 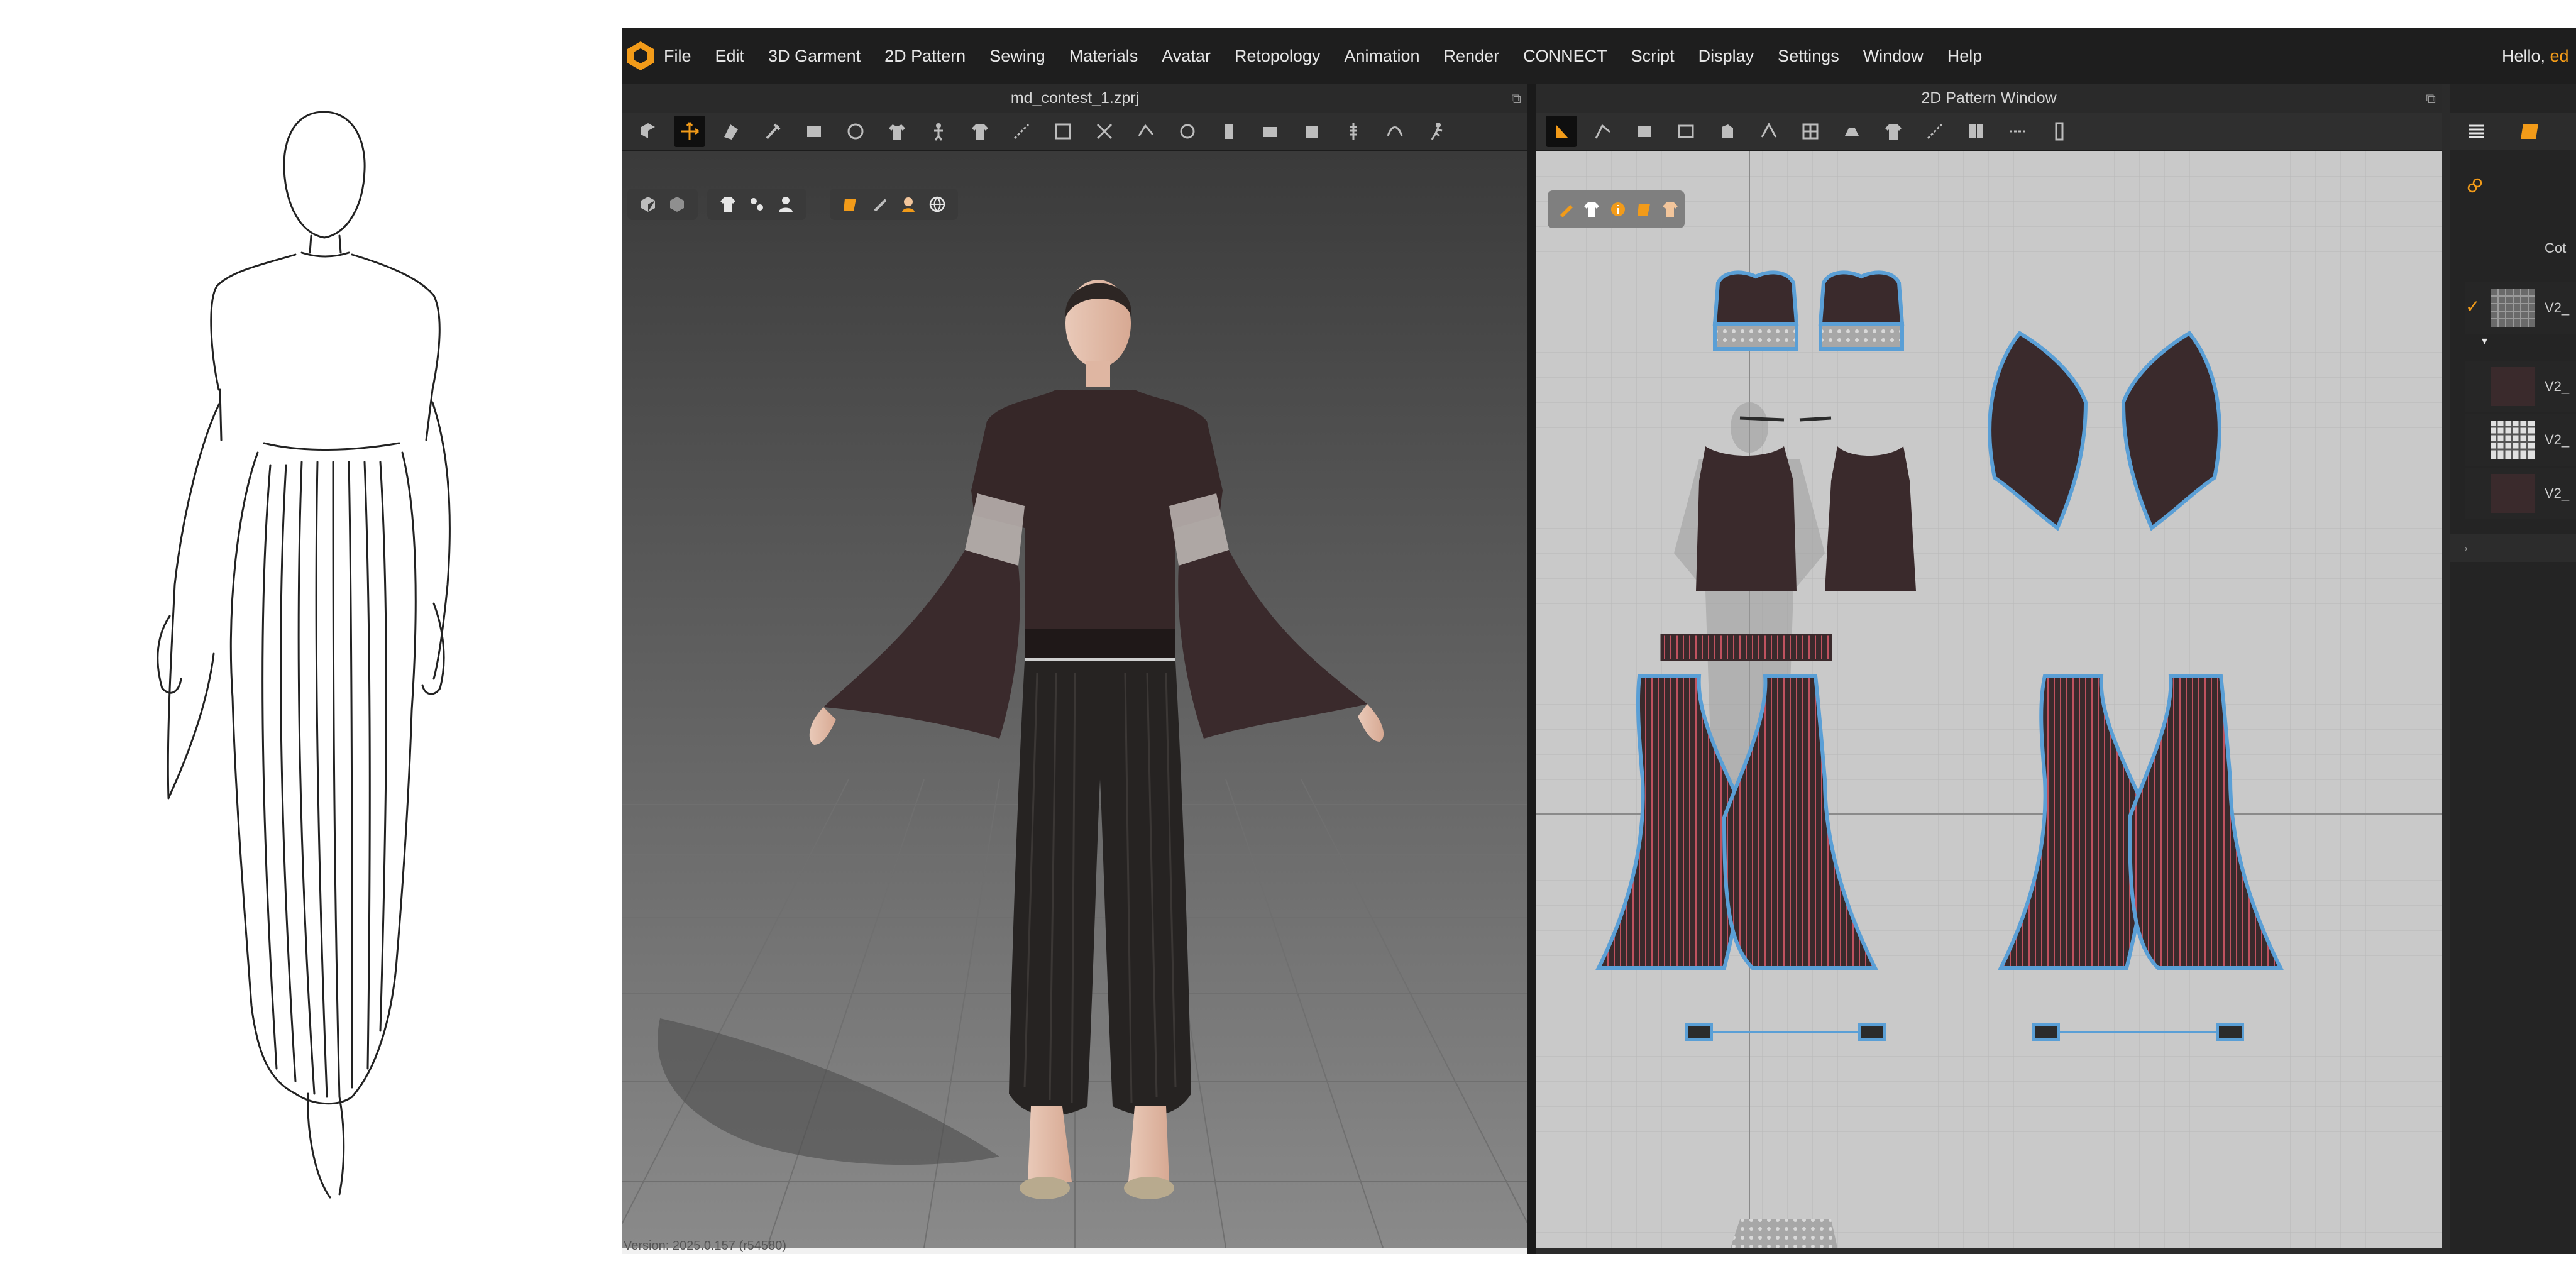 I want to click on viewport3d-file-title: md_contest_1.zprj, so click(x=1075, y=98).